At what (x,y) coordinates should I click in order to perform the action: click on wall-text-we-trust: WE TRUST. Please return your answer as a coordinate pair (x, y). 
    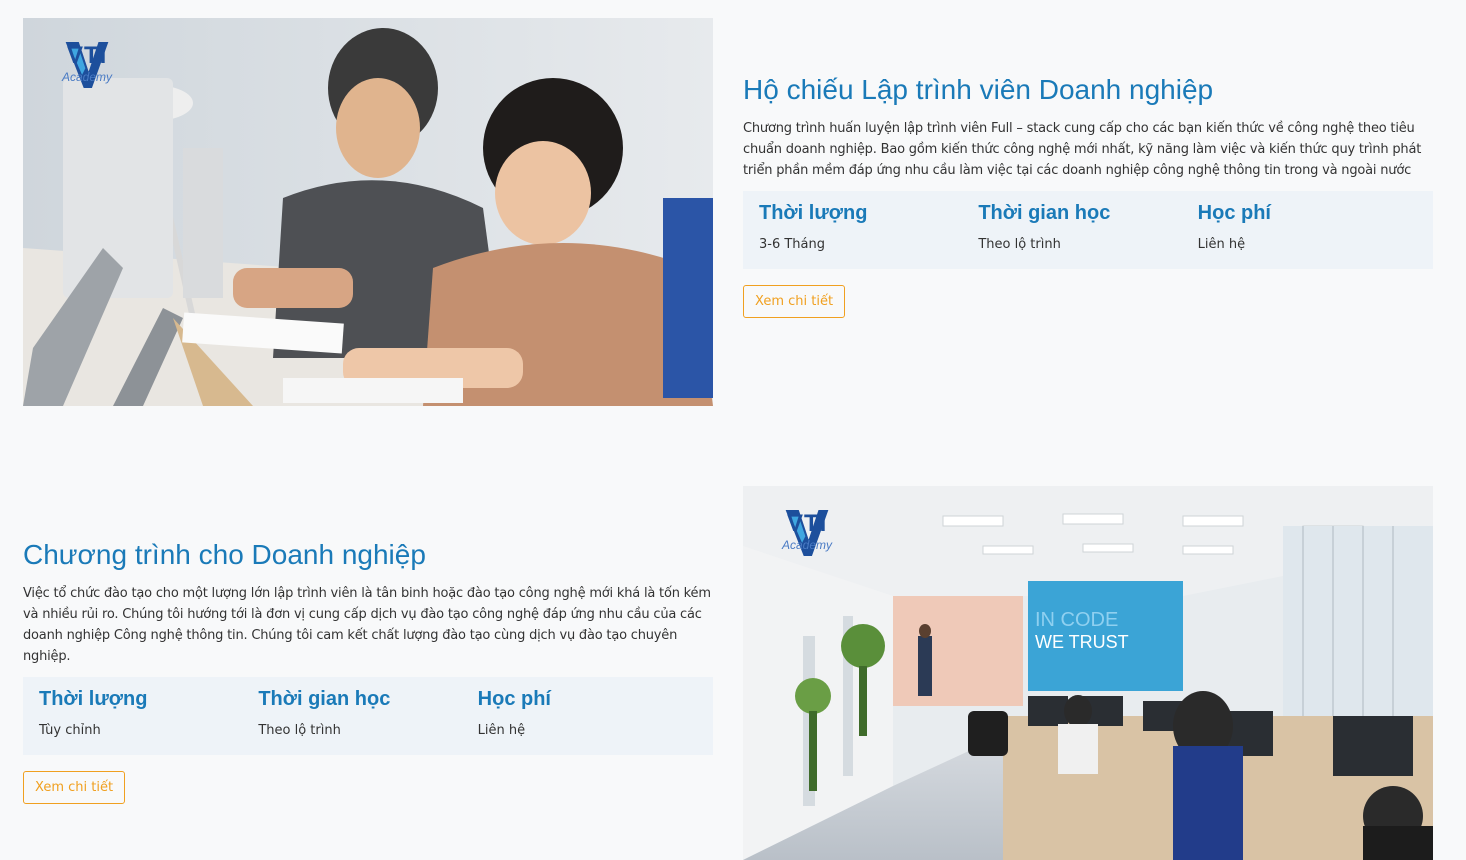
    Looking at the image, I should click on (1082, 642).